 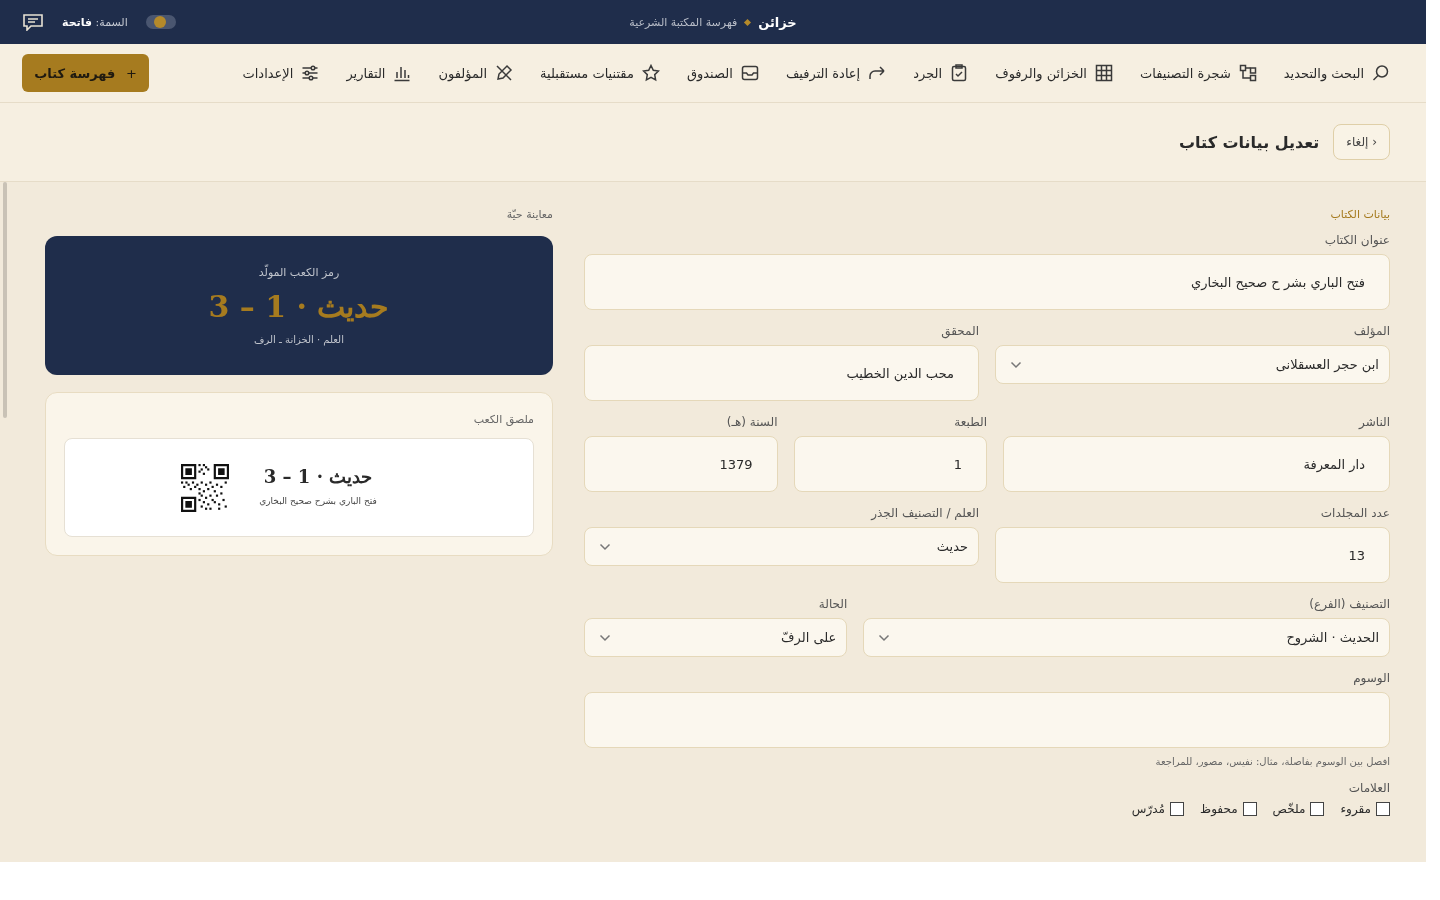 I want to click on search-icon, so click(x=1381, y=73).